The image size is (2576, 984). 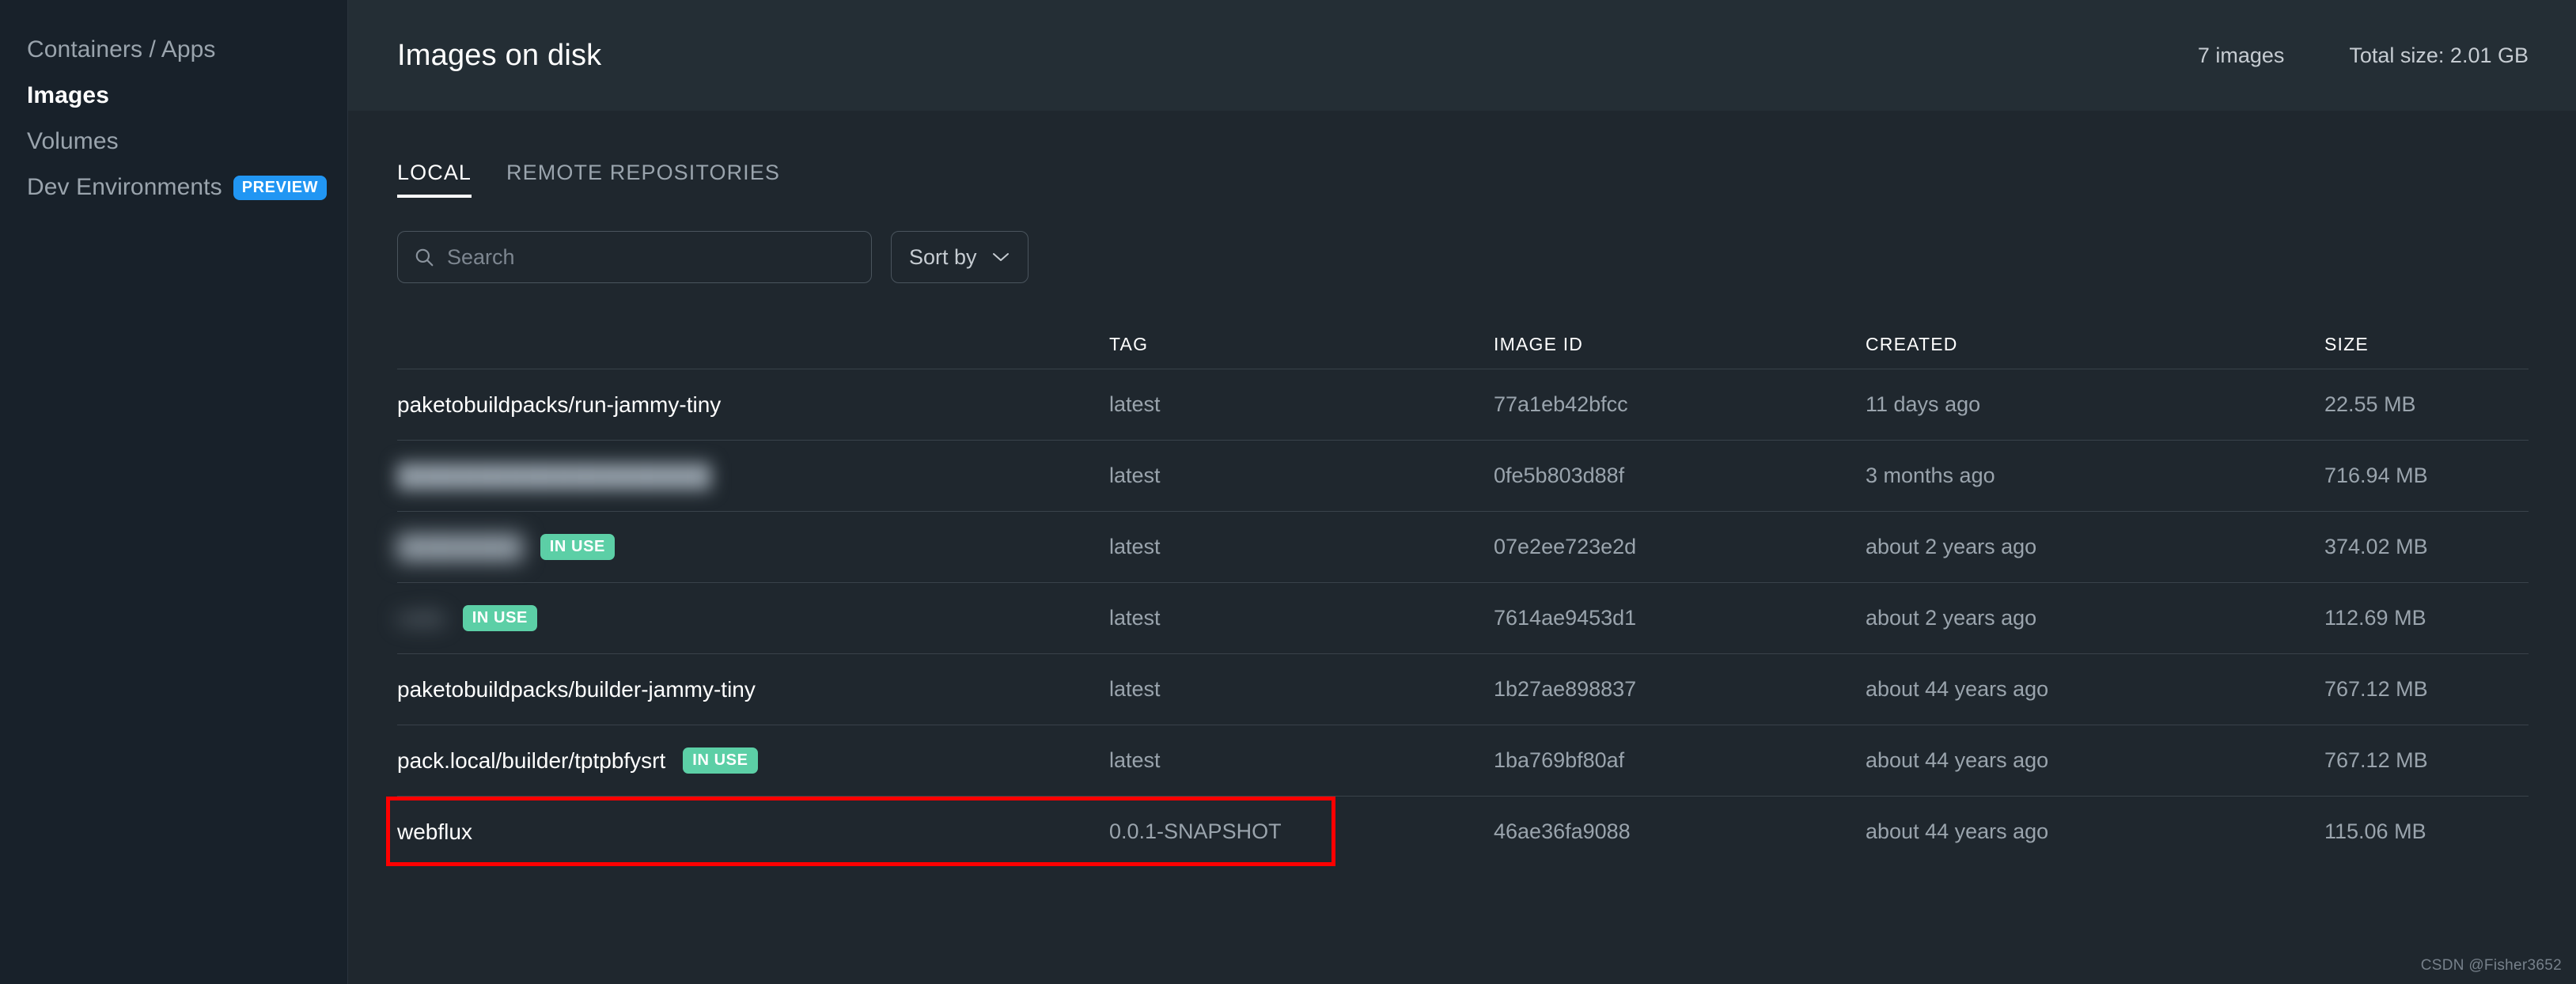 I want to click on sidebar-item-label: Volumes, so click(x=73, y=141).